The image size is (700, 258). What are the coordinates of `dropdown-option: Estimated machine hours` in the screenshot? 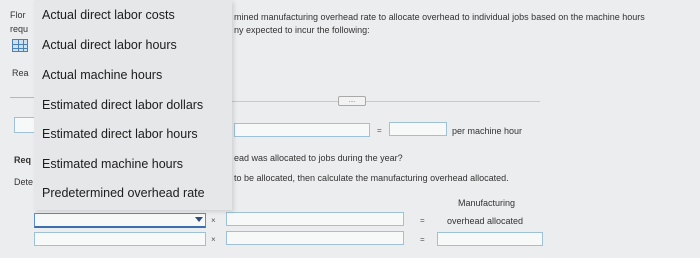 It's located at (134, 164).